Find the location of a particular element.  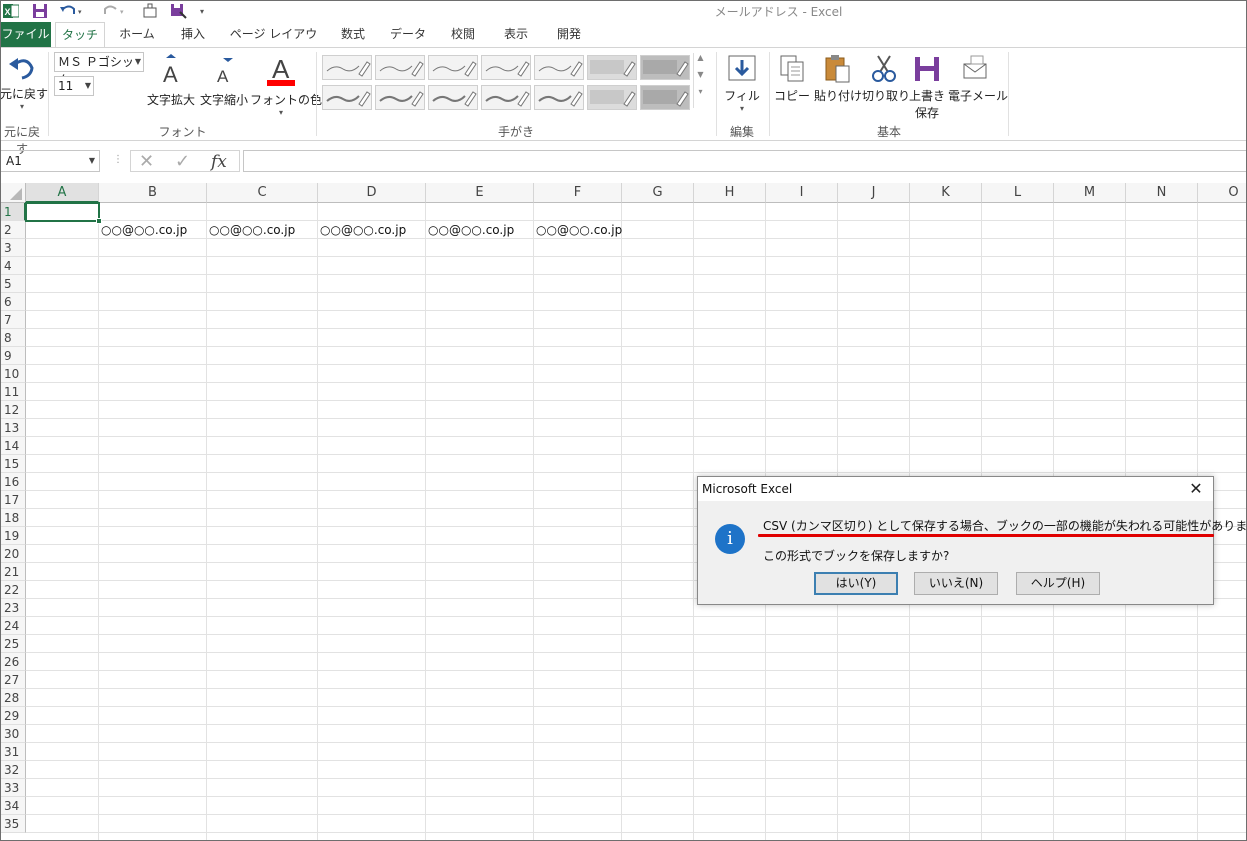

name-box: A1 ▼ is located at coordinates (50, 161).